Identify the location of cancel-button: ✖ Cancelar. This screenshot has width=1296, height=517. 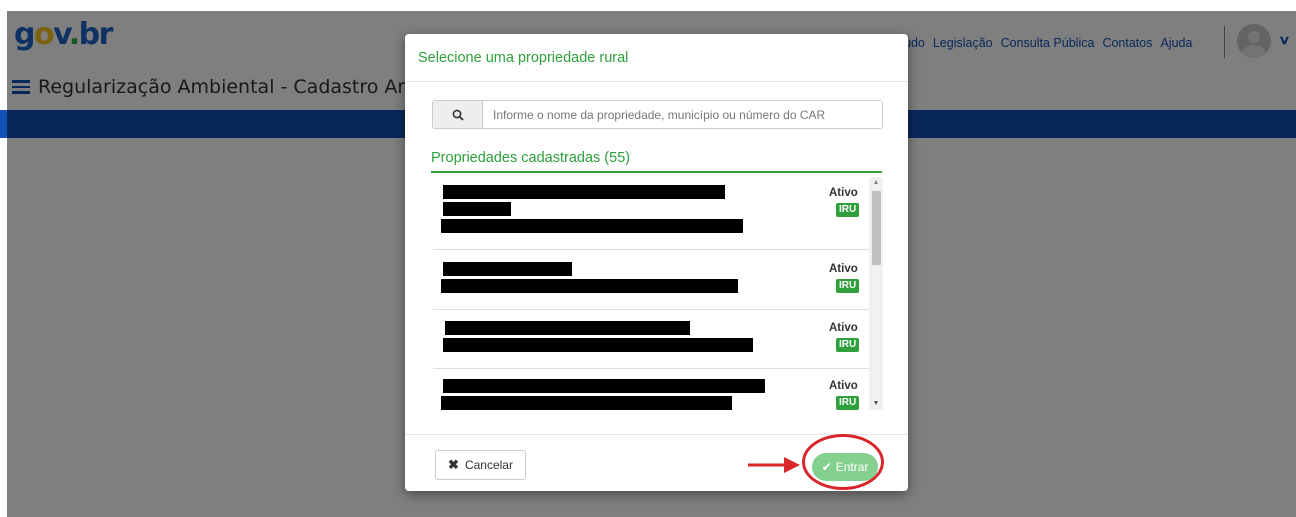
(480, 465).